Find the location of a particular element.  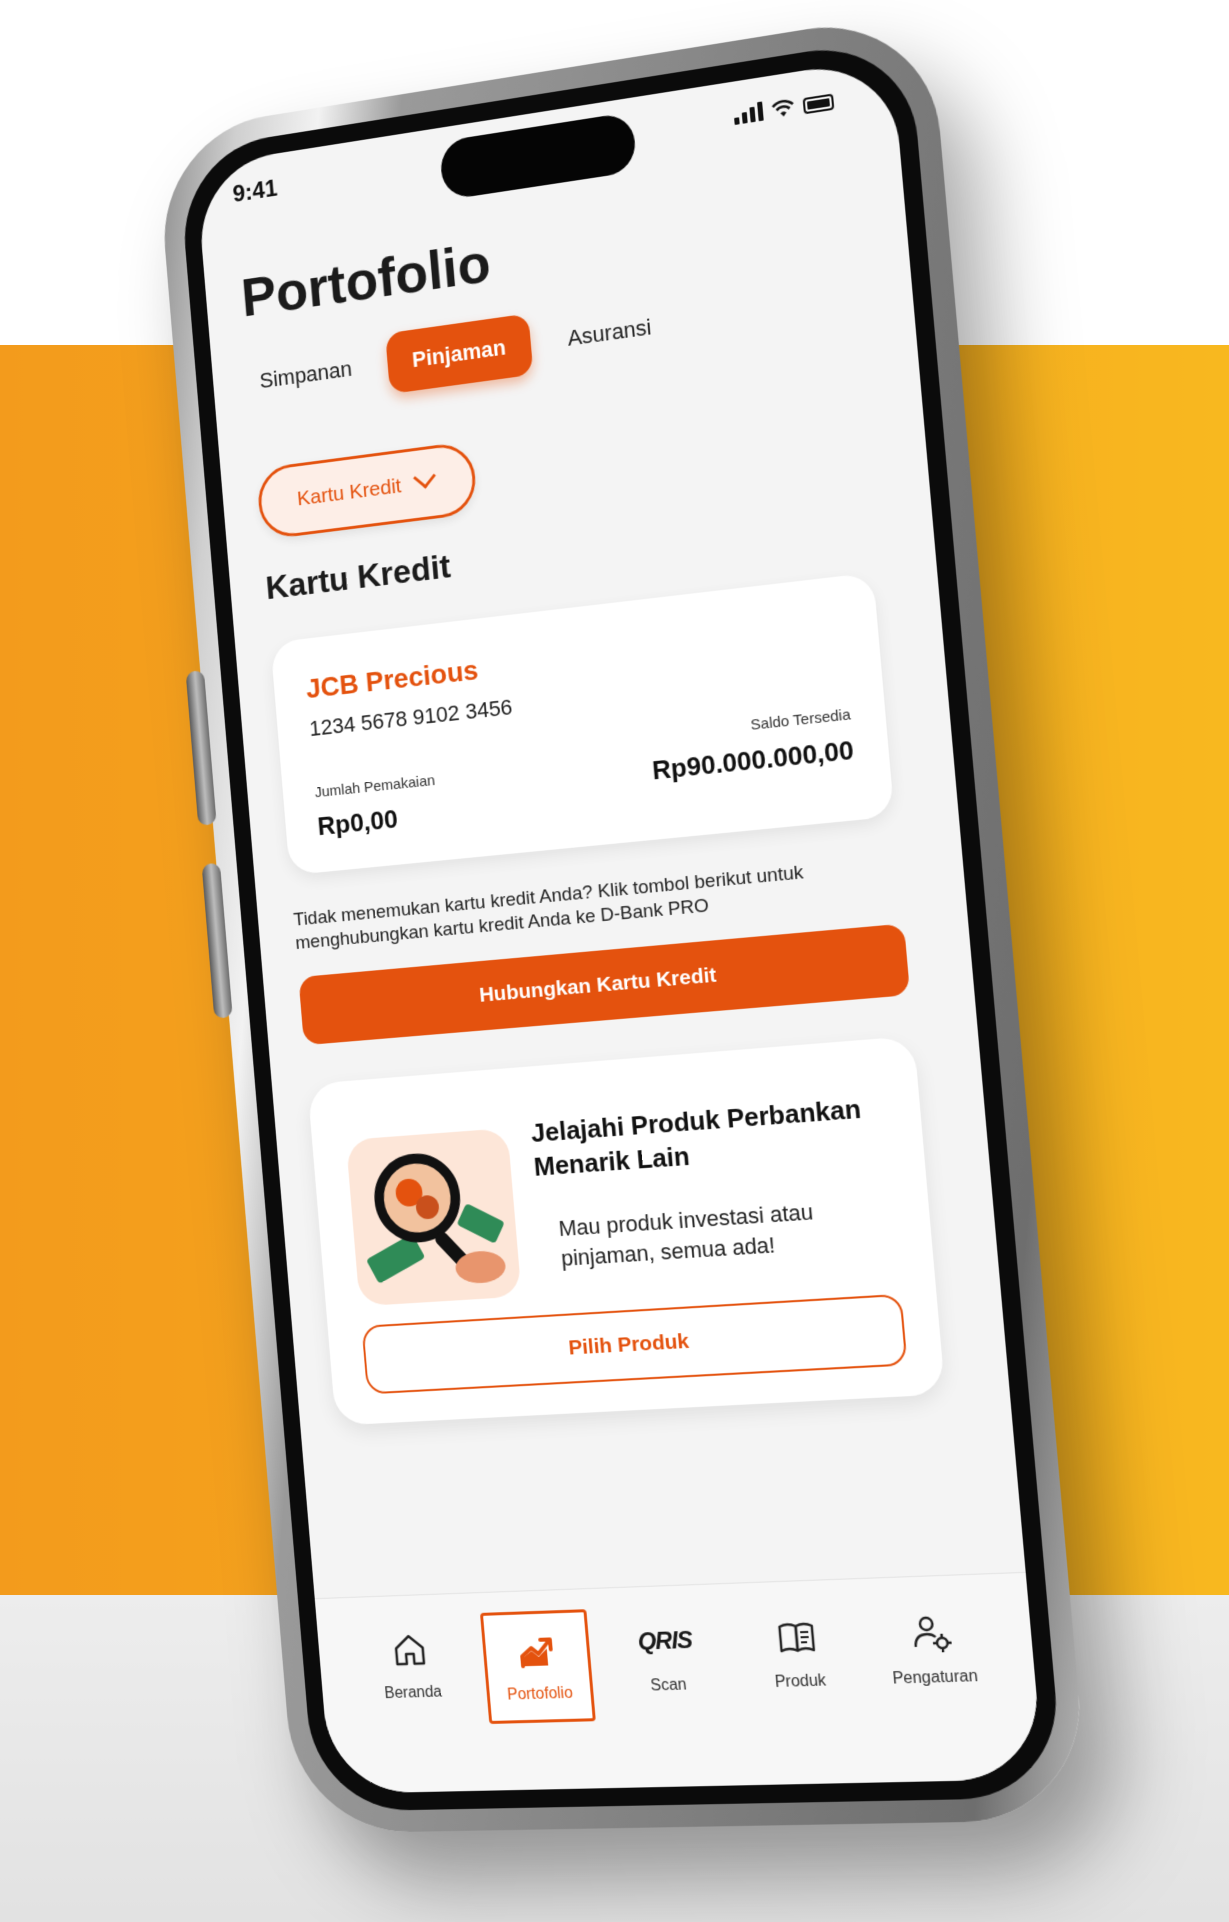

nav-item-pengaturan: Pengaturan is located at coordinates (933, 1650).